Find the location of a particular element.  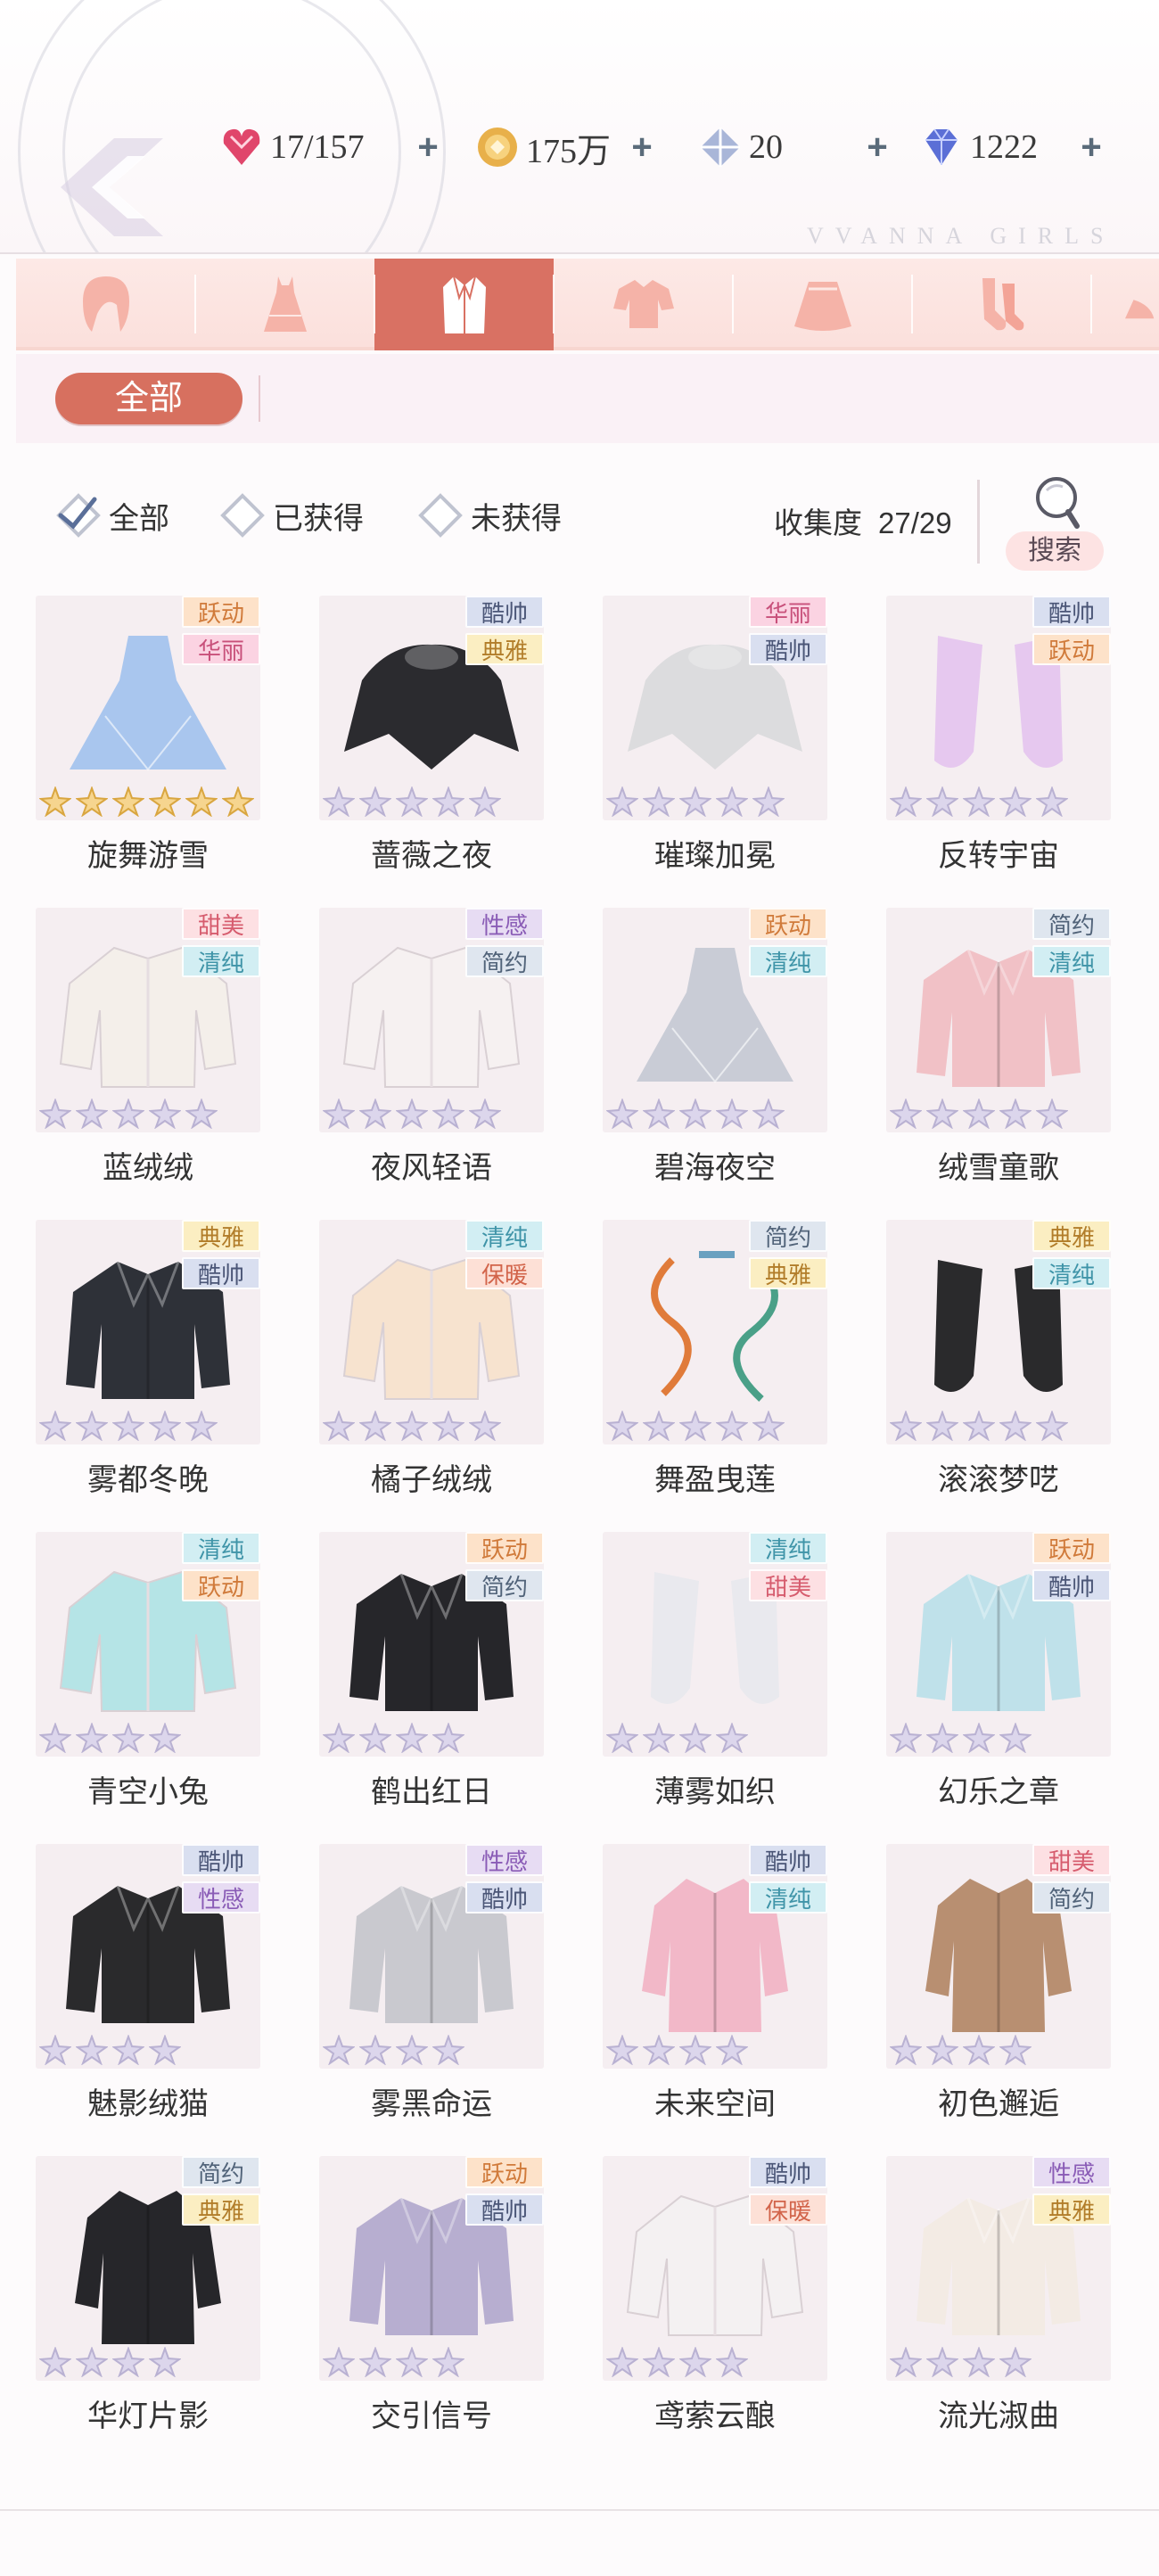

item-card: 酷帅 典雅 is located at coordinates (431, 708).